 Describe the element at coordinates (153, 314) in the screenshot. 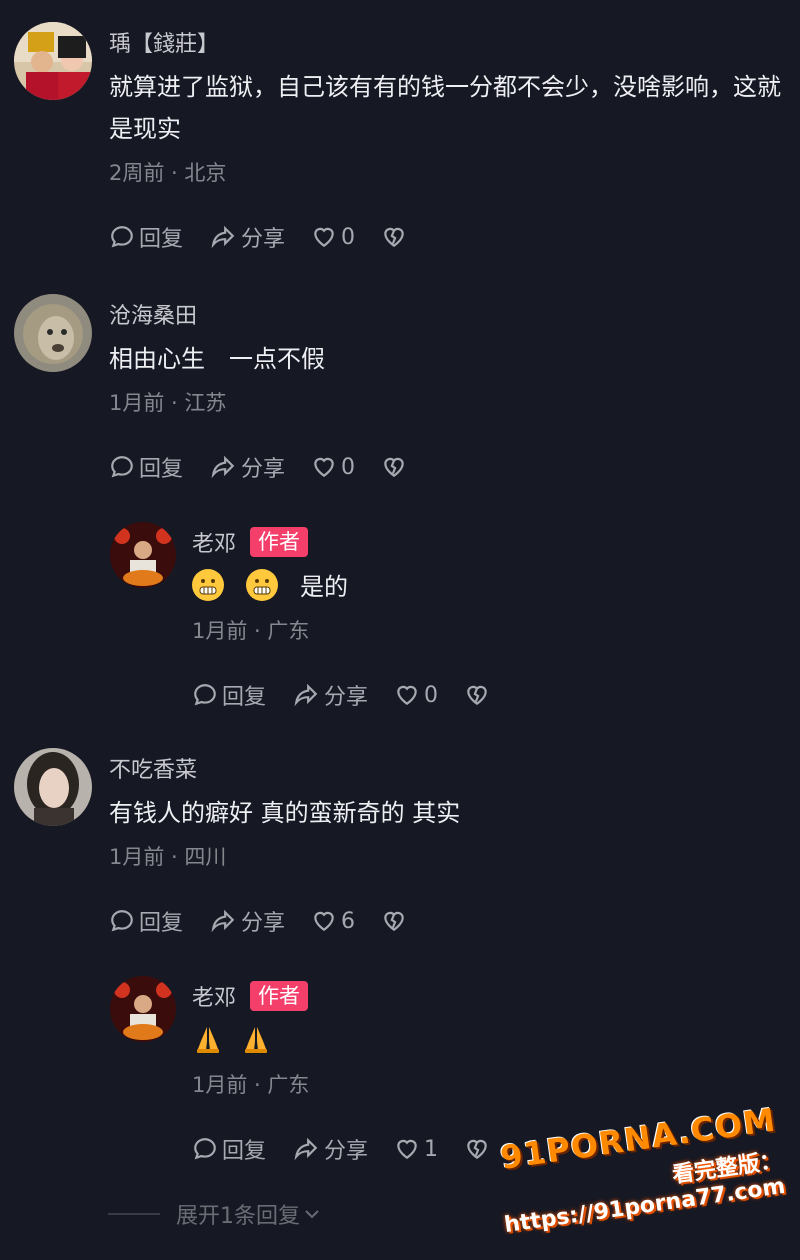

I see `username: 沧海桑田` at that location.